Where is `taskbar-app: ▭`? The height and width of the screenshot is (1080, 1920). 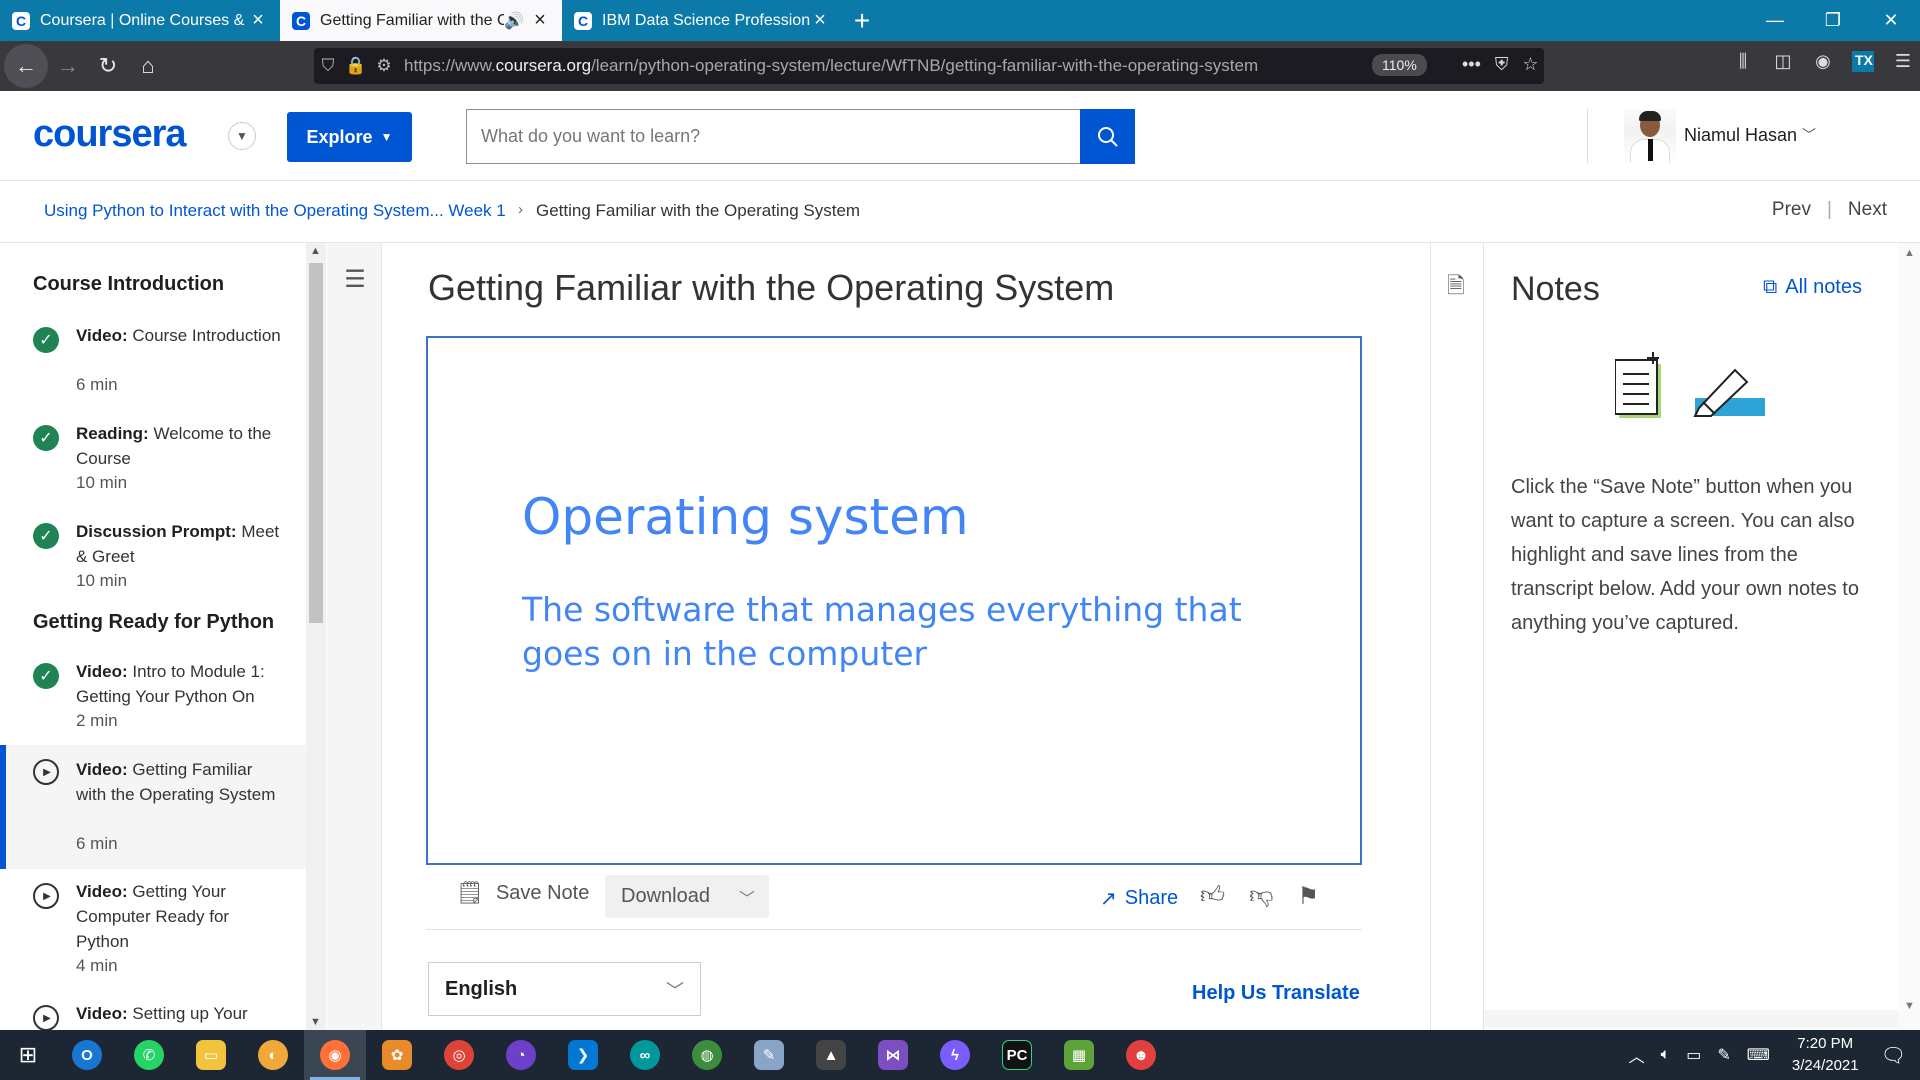 taskbar-app: ▭ is located at coordinates (211, 1055).